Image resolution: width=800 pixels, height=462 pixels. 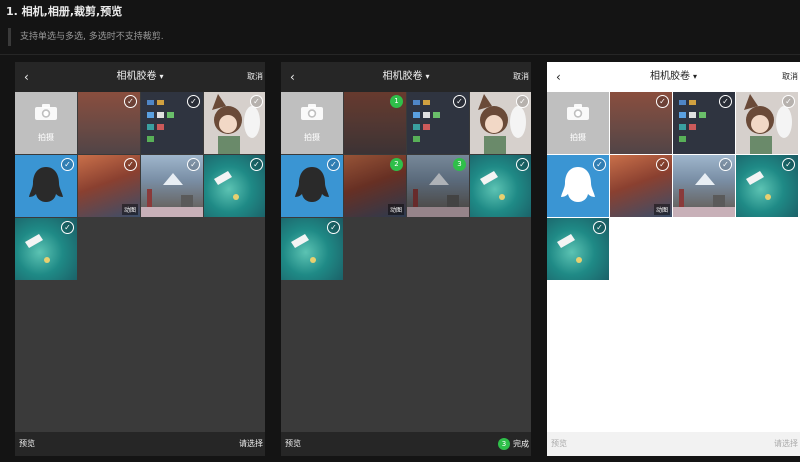 What do you see at coordinates (396, 101) in the screenshot?
I see `selection-number-badge: 1` at bounding box center [396, 101].